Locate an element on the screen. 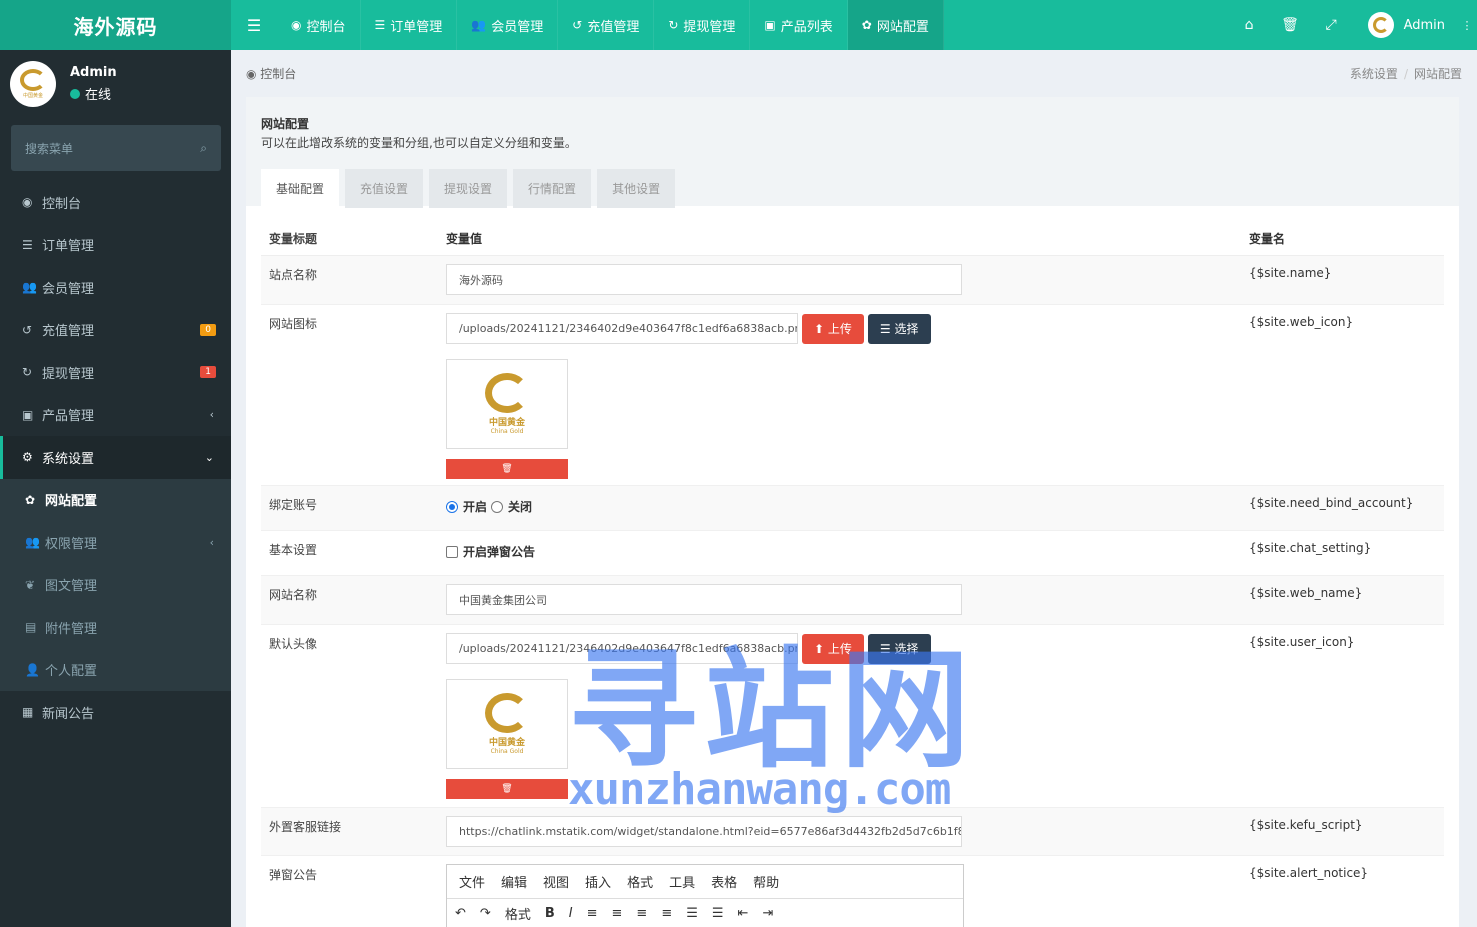  gear-icon: ✿ is located at coordinates (30, 499).